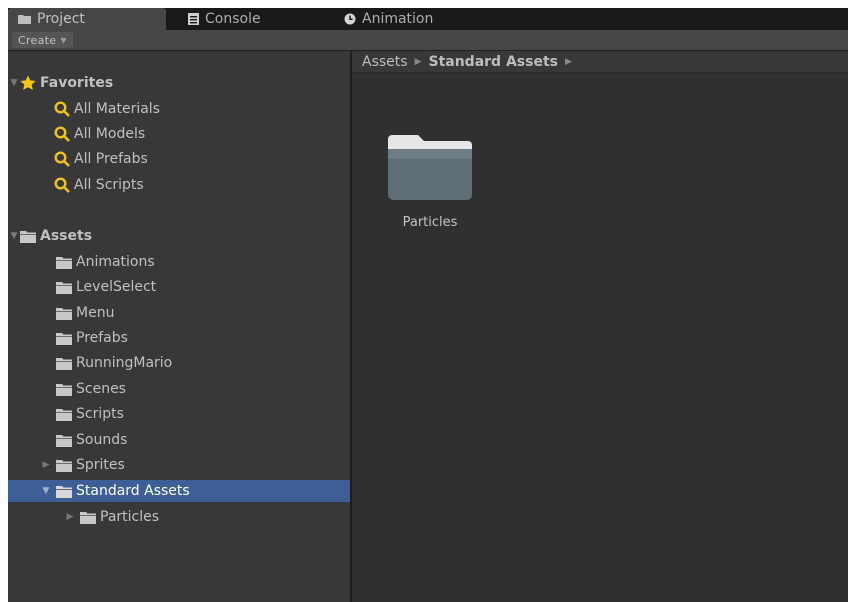  What do you see at coordinates (77, 83) in the screenshot?
I see `tree-favorites-label: Favorites` at bounding box center [77, 83].